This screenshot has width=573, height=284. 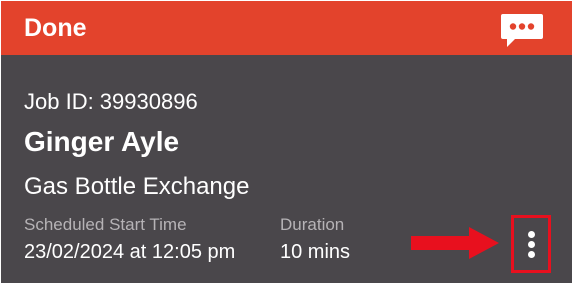 I want to click on job-id: Job ID: 39930896, so click(x=111, y=101).